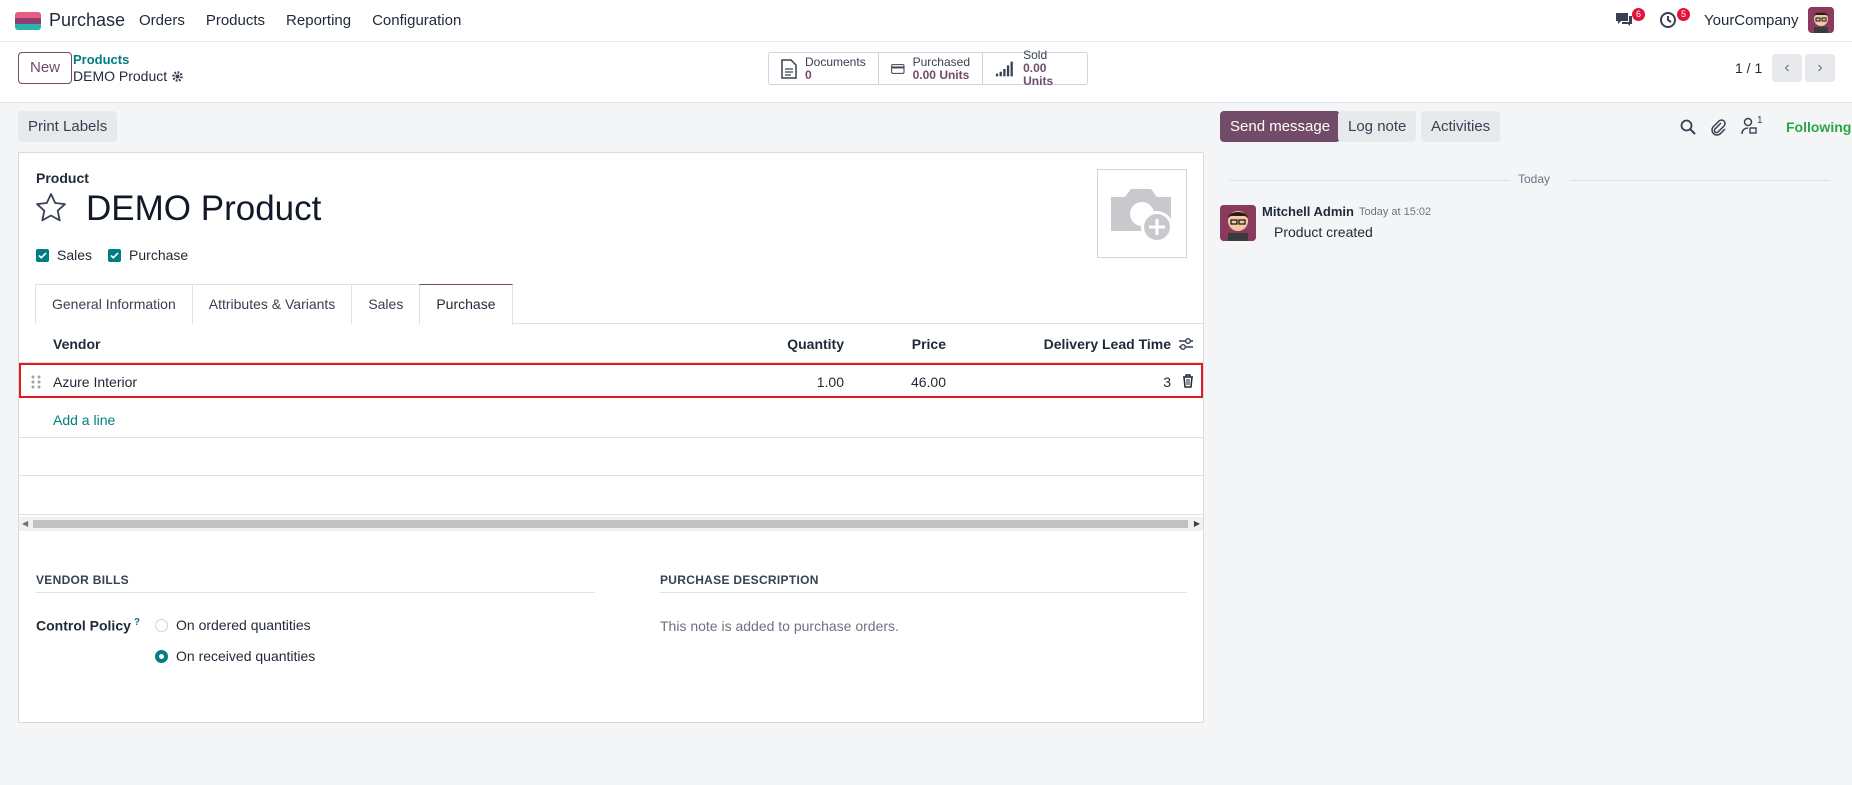  I want to click on date-separator: Today, so click(1530, 180).